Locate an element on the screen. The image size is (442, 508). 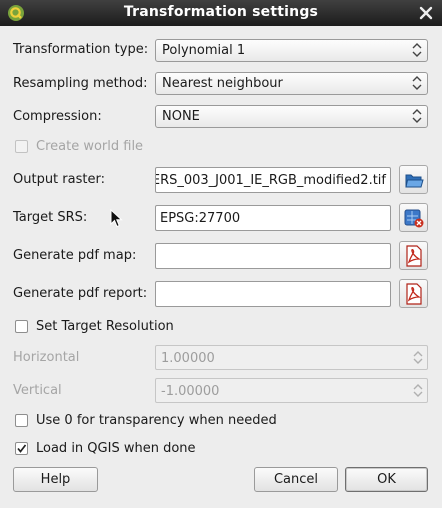
window-title: Transformation settings is located at coordinates (221, 12).